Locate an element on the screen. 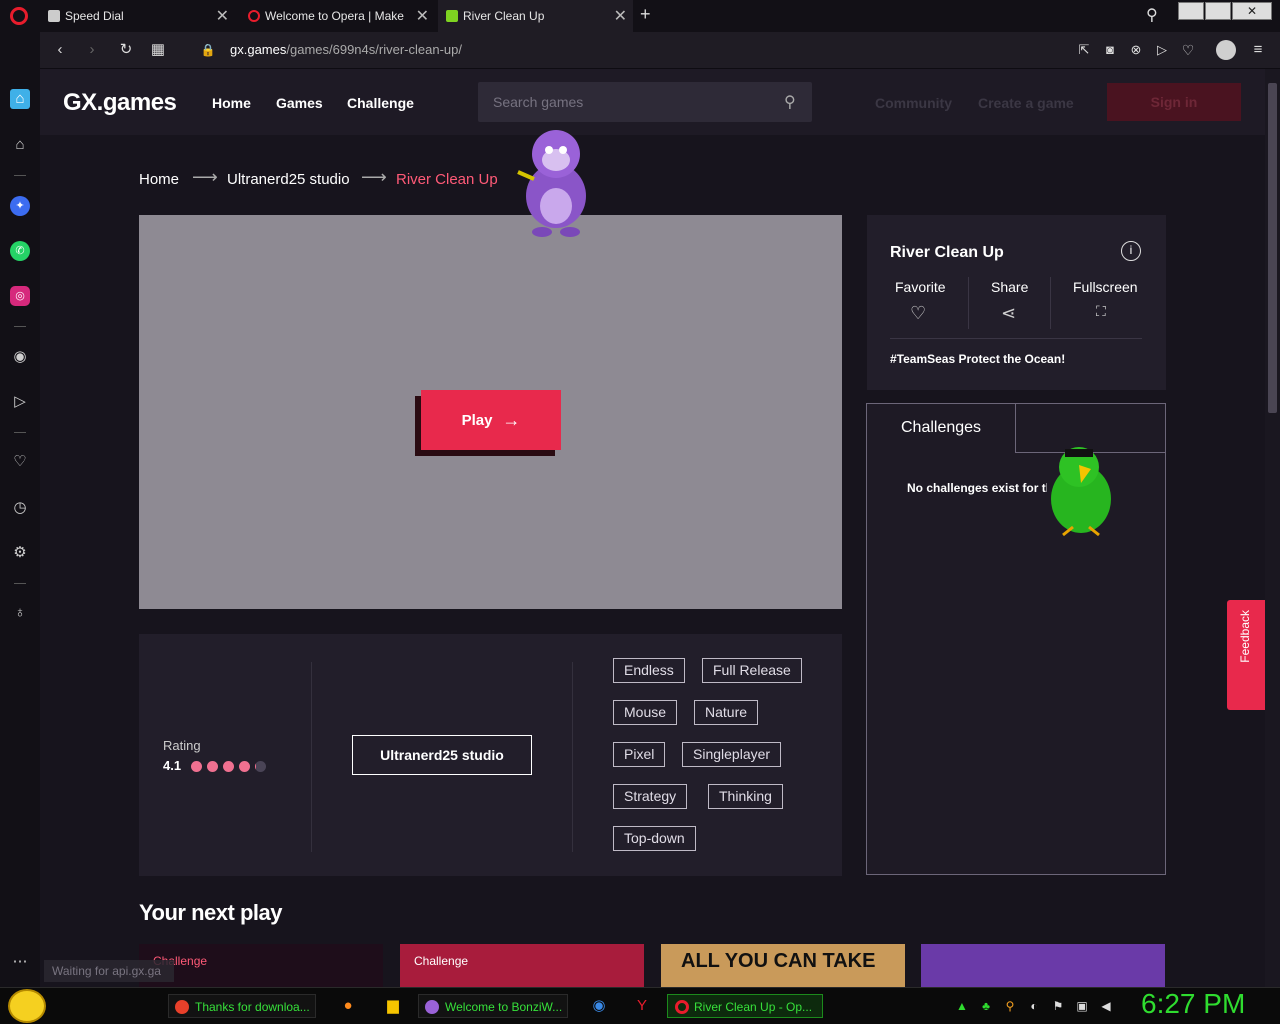  tab-welcome-opera: Welcome to Opera | Make ✕ is located at coordinates (337, 16).